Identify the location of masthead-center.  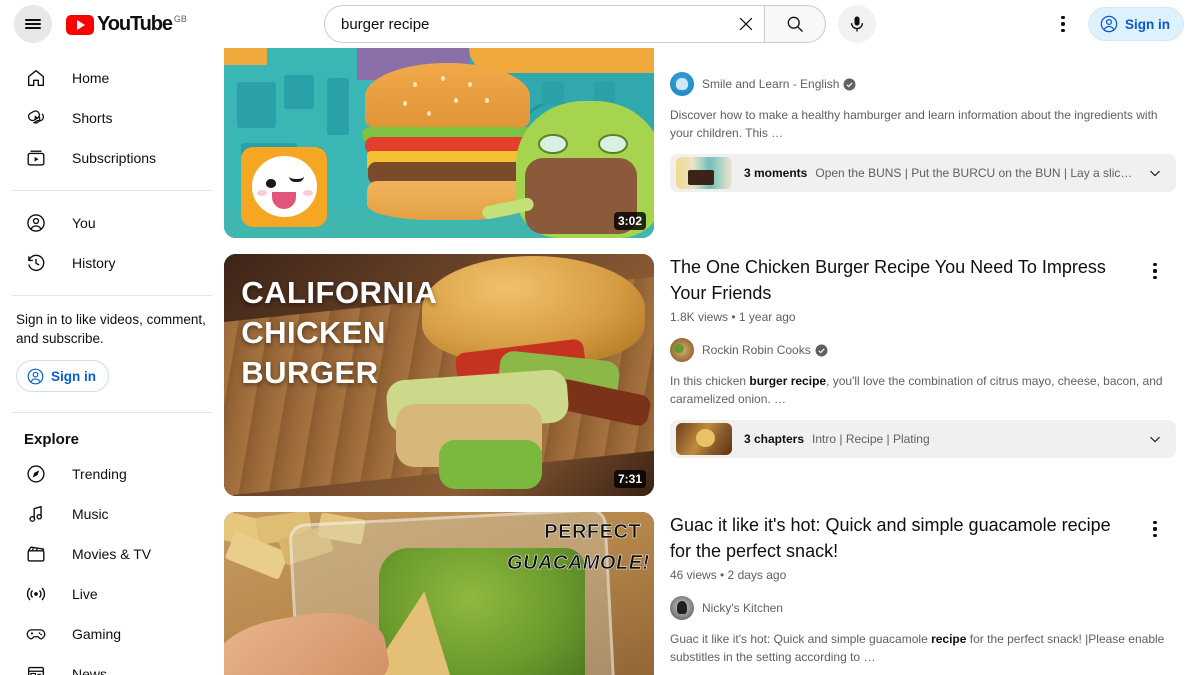
(600, 24).